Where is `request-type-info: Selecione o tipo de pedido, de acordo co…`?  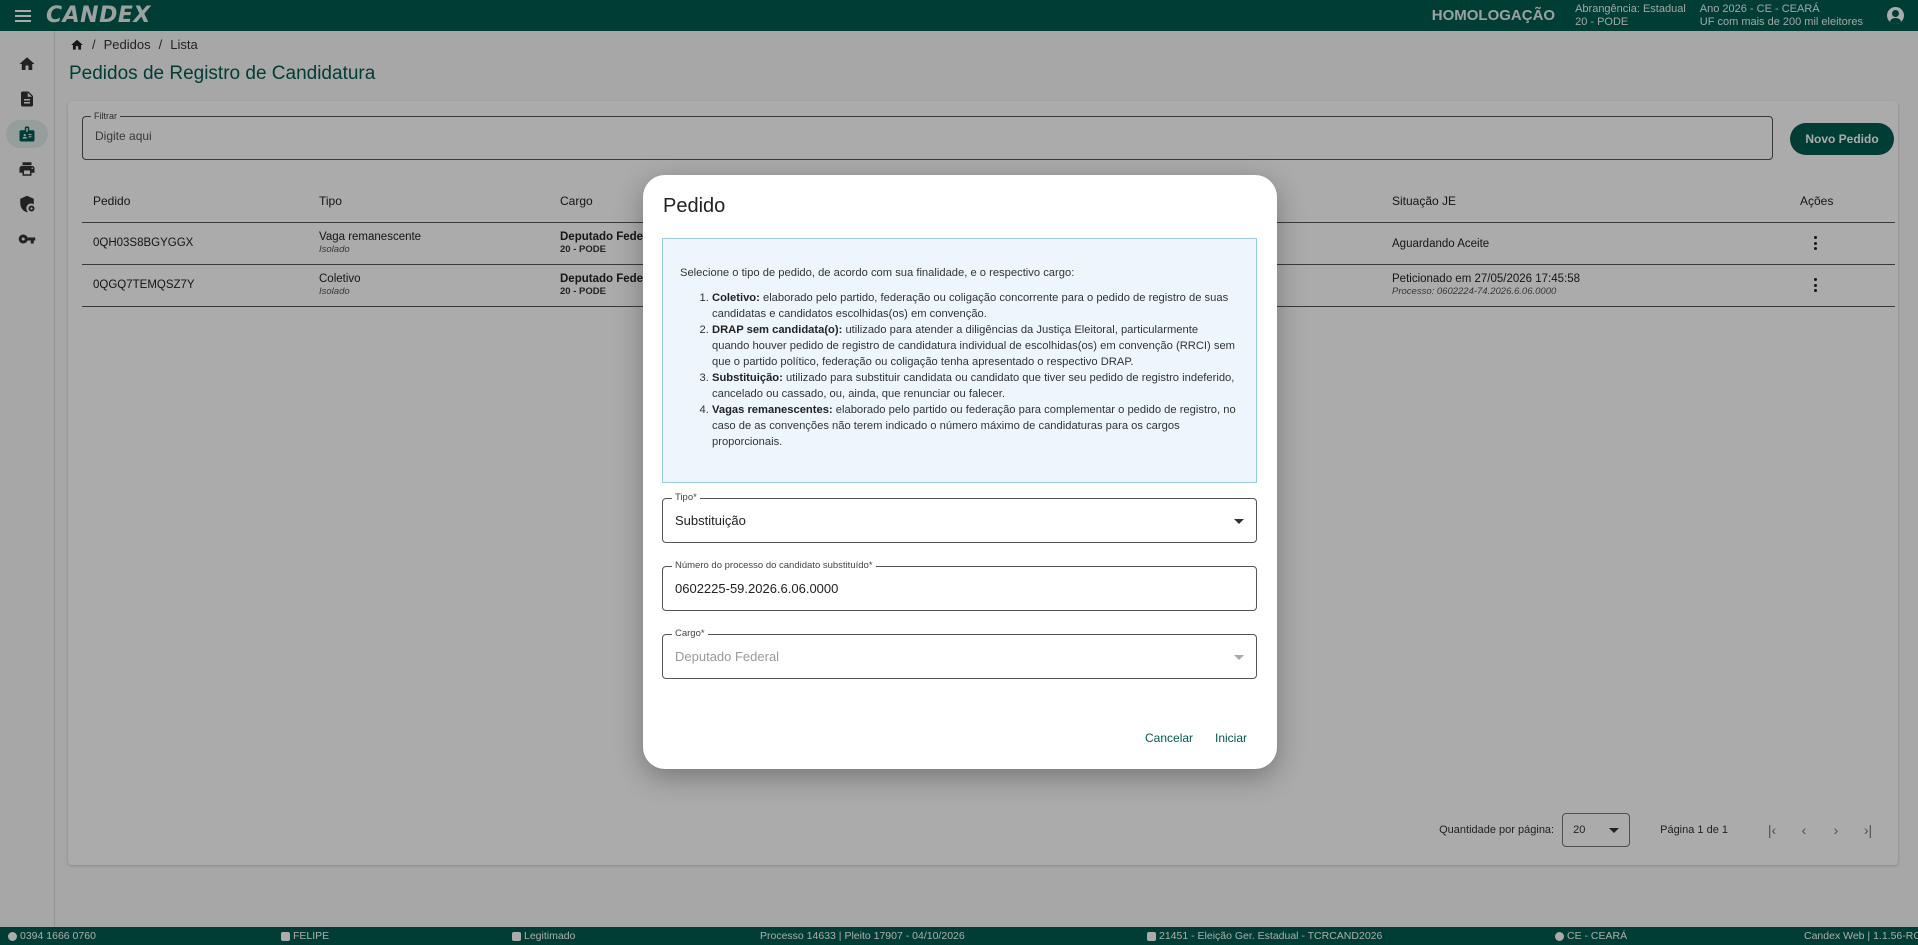 request-type-info: Selecione o tipo de pedido, de acordo co… is located at coordinates (959, 360).